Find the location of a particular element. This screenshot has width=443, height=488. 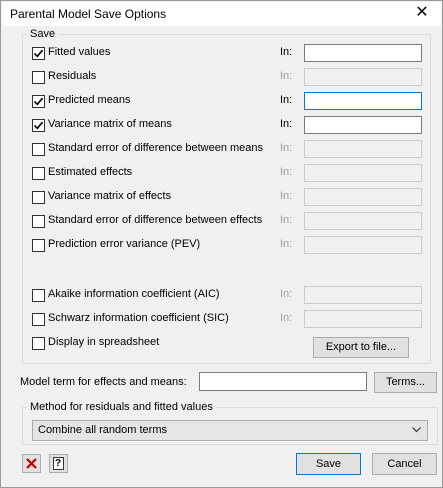

display-in-spreadsheet-label: Display in spreadsheet is located at coordinates (104, 342).